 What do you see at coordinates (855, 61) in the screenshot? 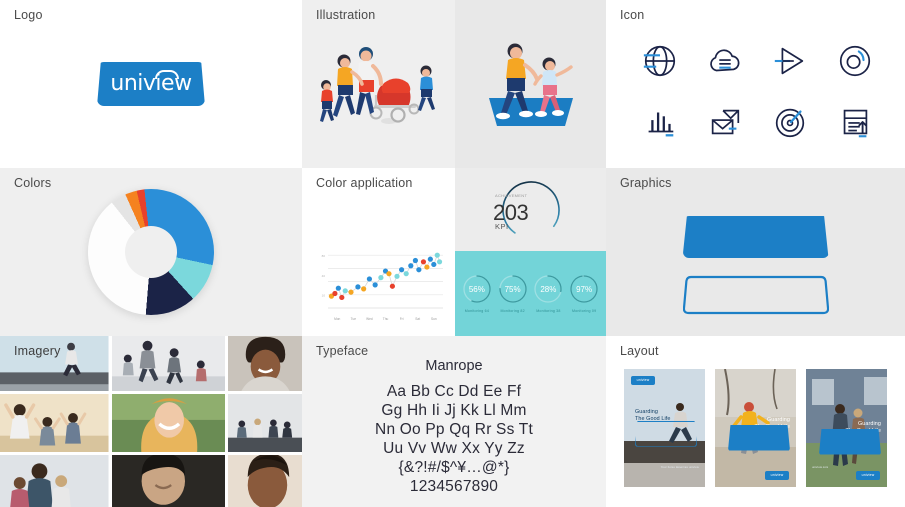
I see `disc-record-icon` at bounding box center [855, 61].